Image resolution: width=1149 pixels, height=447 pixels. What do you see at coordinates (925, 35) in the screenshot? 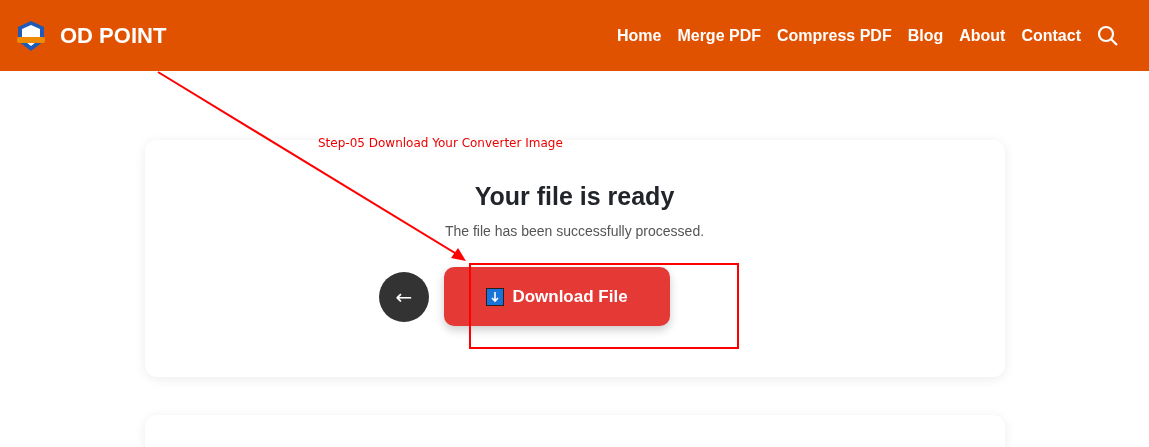
I see `nav-link: Blog` at bounding box center [925, 35].